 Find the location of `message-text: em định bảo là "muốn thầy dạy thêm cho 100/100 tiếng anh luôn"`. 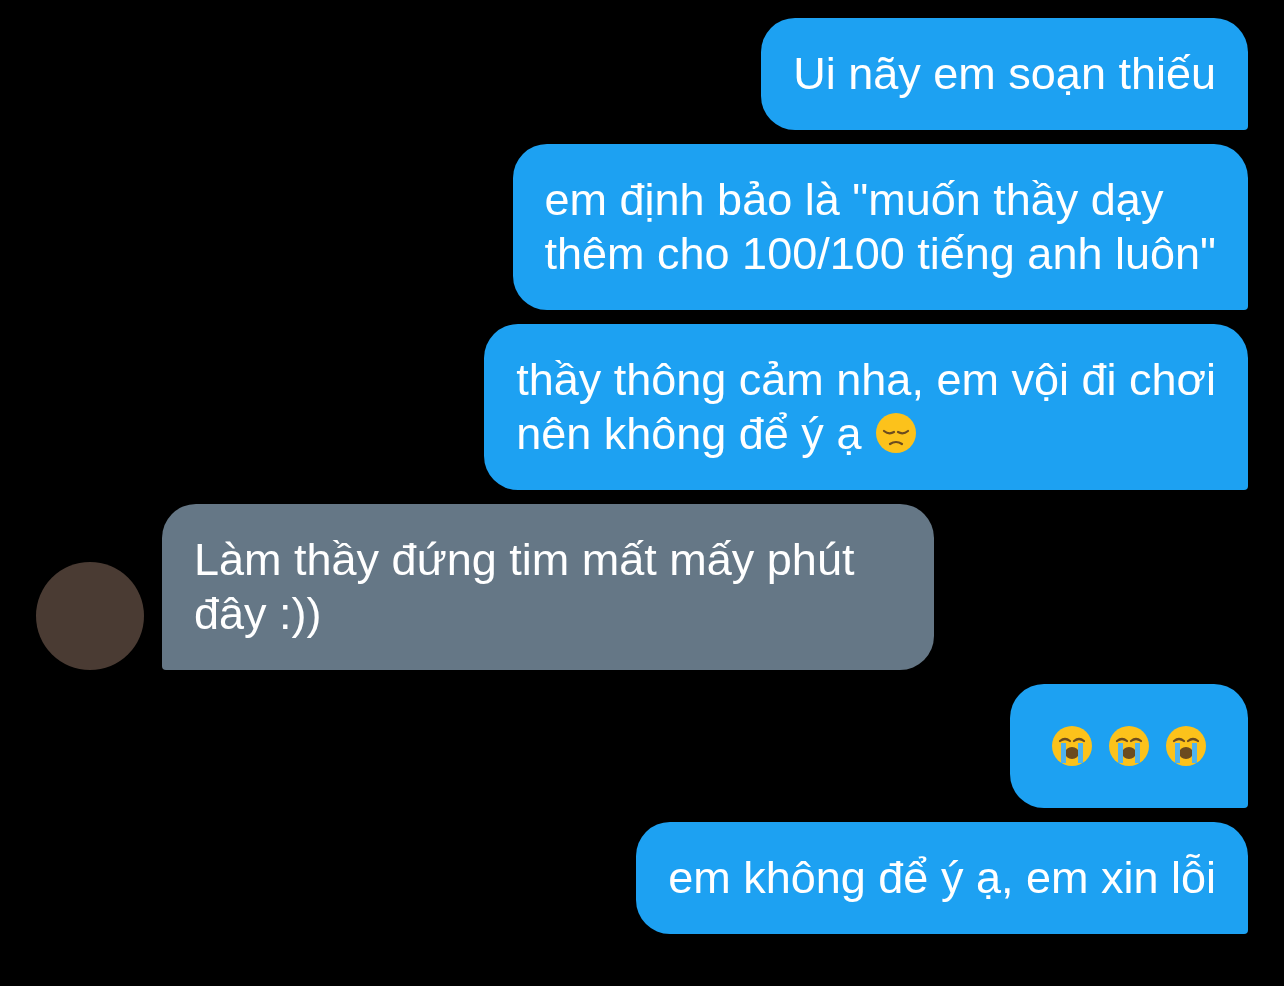

message-text: em định bảo là "muốn thầy dạy thêm cho 100/100 tiếng anh luôn" is located at coordinates (880, 227).